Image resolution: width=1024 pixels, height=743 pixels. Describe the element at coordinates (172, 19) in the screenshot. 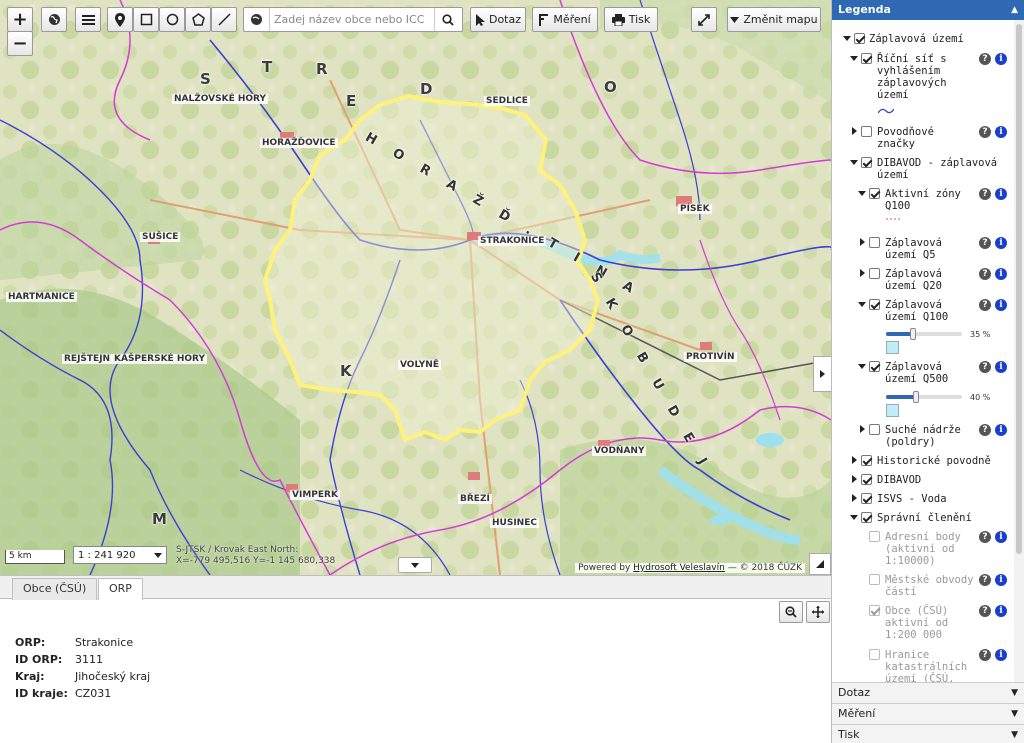

I see `draw-circle-button` at that location.